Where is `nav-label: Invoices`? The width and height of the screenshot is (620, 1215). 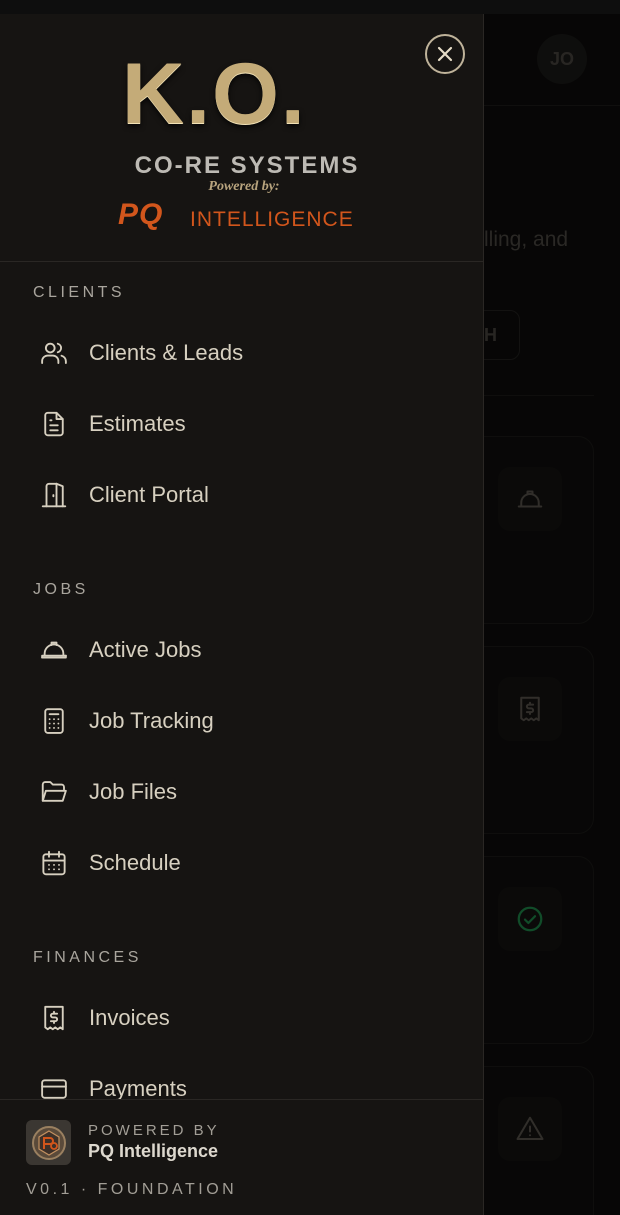
nav-label: Invoices is located at coordinates (129, 1017).